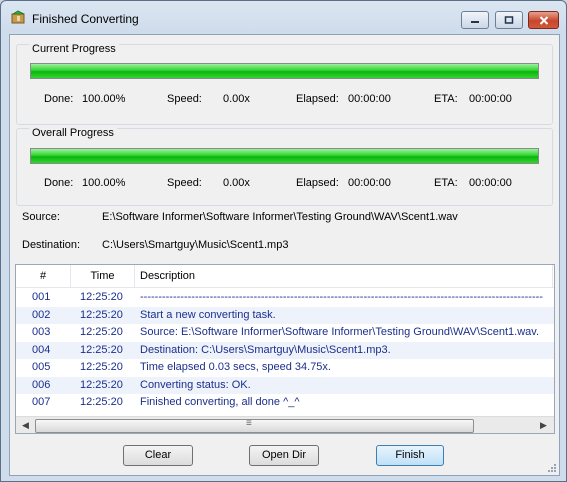 This screenshot has height=482, width=567. I want to click on scroll-right-icon: ▶, so click(543, 425).